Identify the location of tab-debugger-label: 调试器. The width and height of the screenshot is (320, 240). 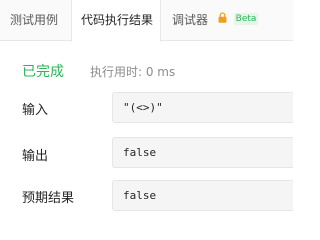
(190, 20).